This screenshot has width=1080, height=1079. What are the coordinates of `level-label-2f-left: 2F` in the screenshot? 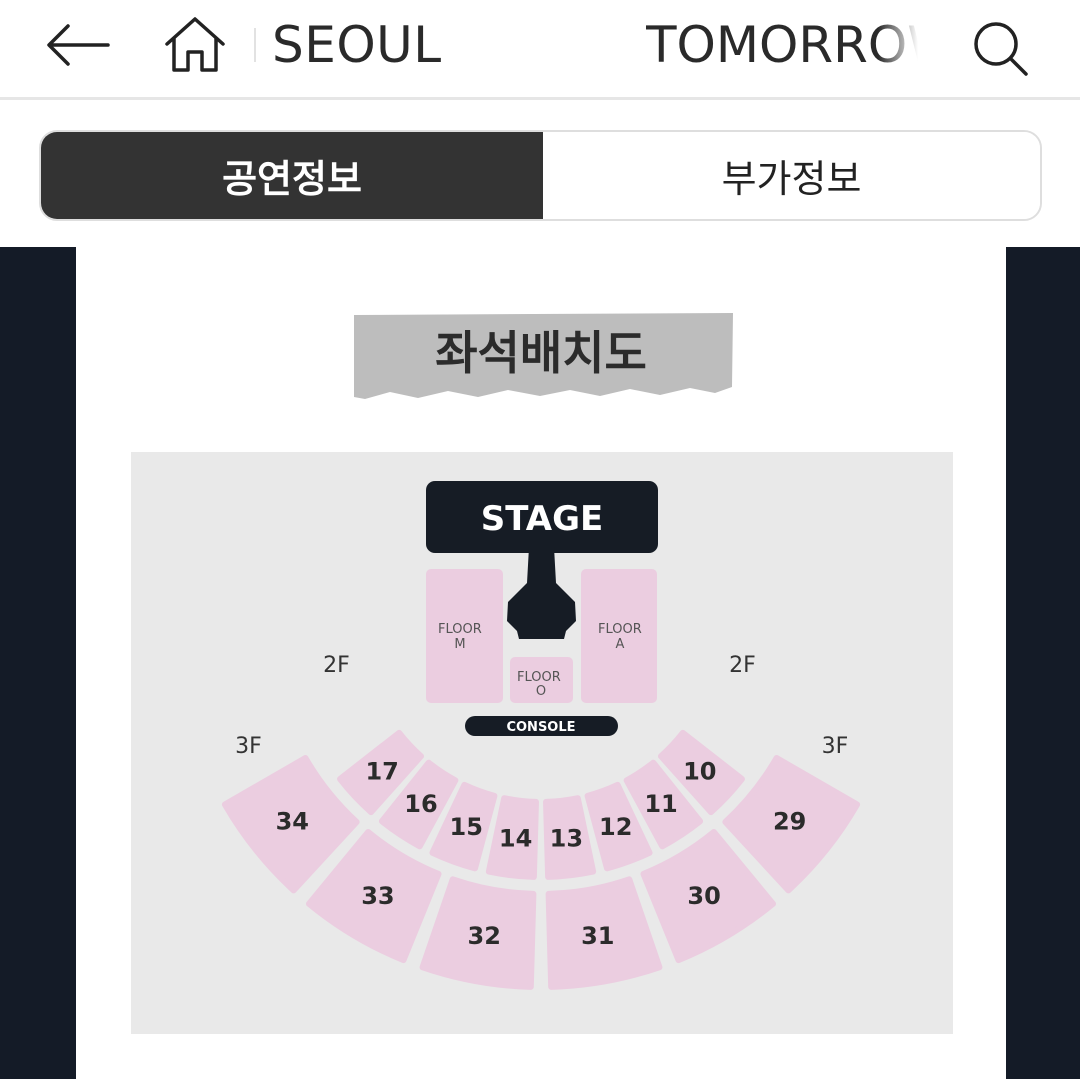 It's located at (336, 665).